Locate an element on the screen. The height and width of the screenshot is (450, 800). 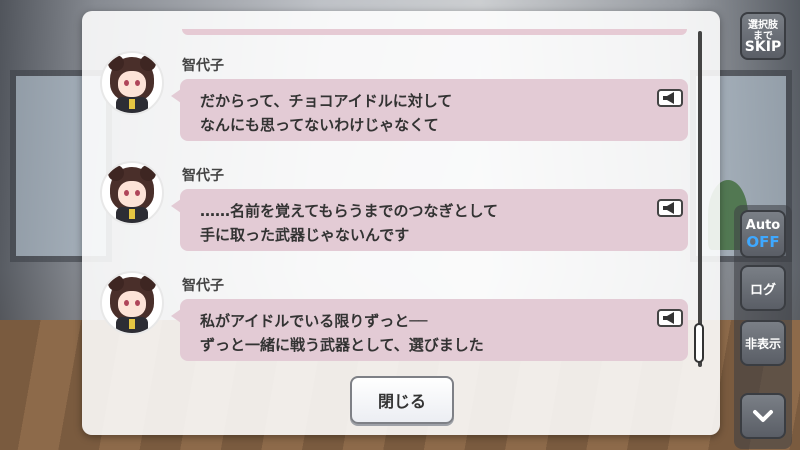
auto-state: OFF is located at coordinates (763, 241).